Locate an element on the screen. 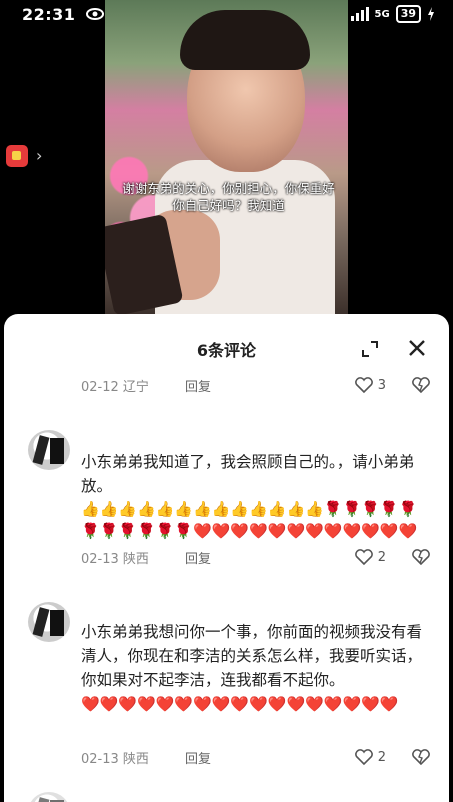  comment-emoji: ❤️❤️❤️❤️❤️❤️❤️❤️❤️❤️❤️❤️❤️❤️❤️❤️❤️ is located at coordinates (240, 704).